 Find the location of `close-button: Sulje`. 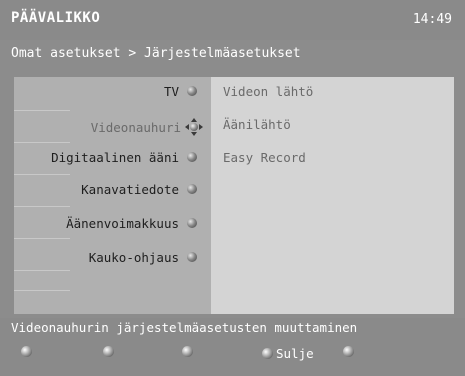

close-button: Sulje is located at coordinates (288, 353).